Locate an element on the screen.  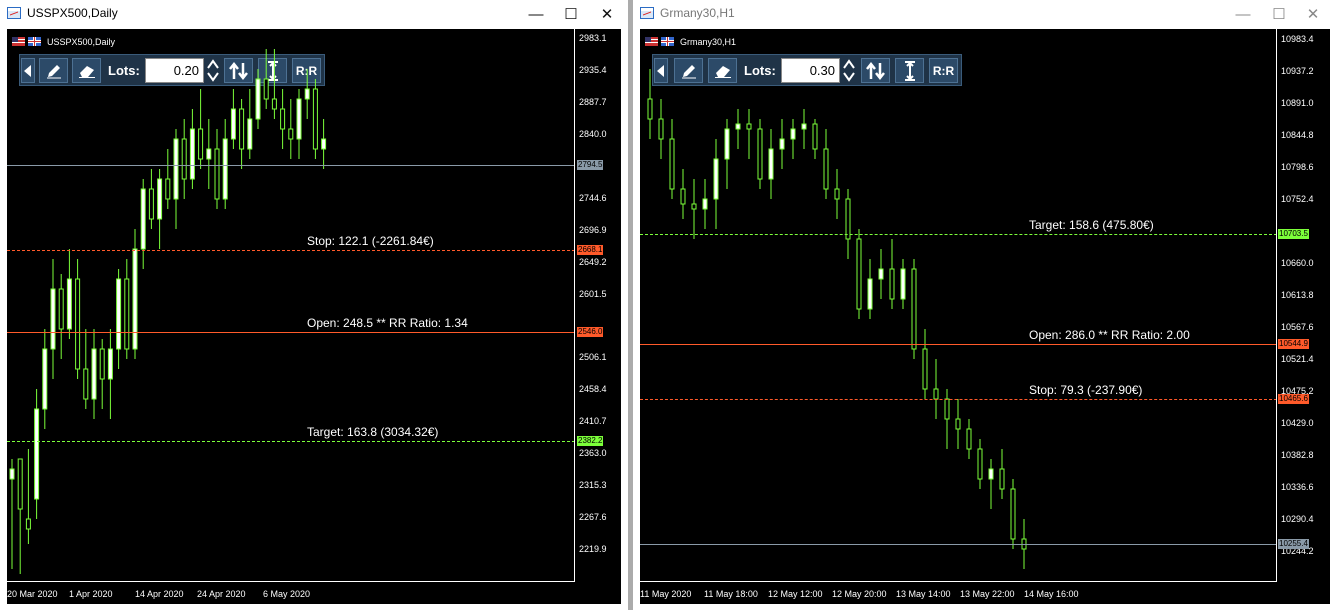
price-axis-label: 2458.4 is located at coordinates (593, 389).